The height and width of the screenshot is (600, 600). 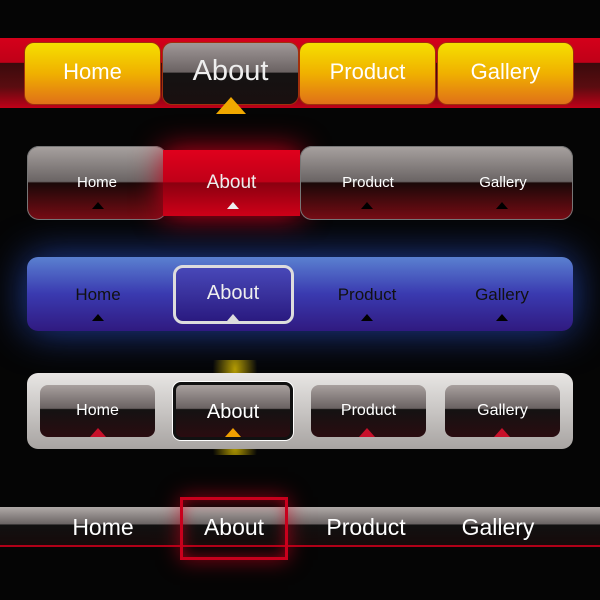 What do you see at coordinates (502, 295) in the screenshot?
I see `menu3-item-gallery: Gallery` at bounding box center [502, 295].